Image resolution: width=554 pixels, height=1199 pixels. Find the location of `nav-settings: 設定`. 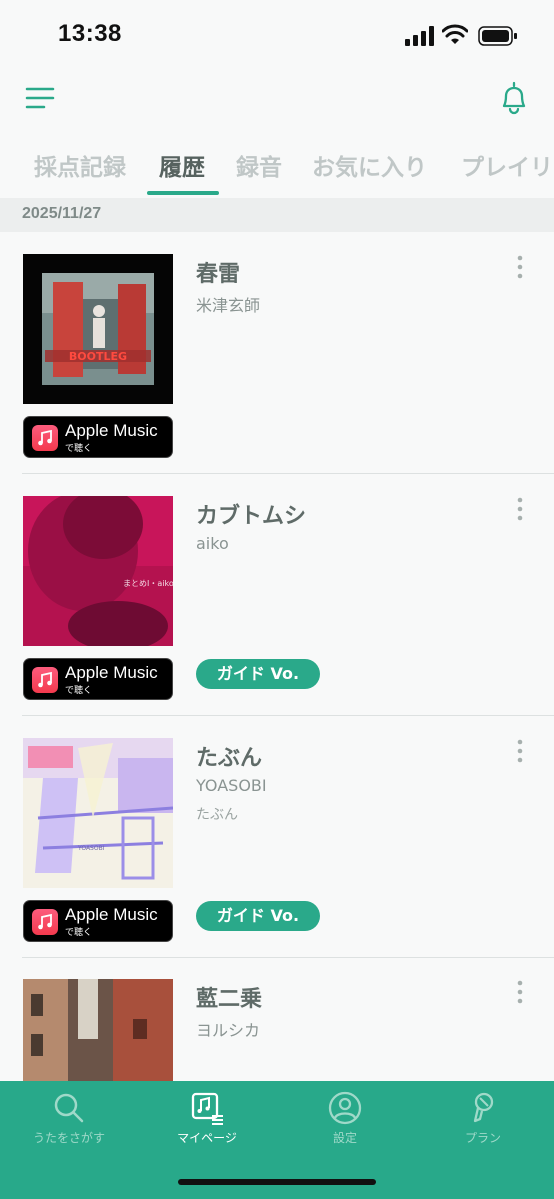

nav-settings: 設定 is located at coordinates (345, 1121).